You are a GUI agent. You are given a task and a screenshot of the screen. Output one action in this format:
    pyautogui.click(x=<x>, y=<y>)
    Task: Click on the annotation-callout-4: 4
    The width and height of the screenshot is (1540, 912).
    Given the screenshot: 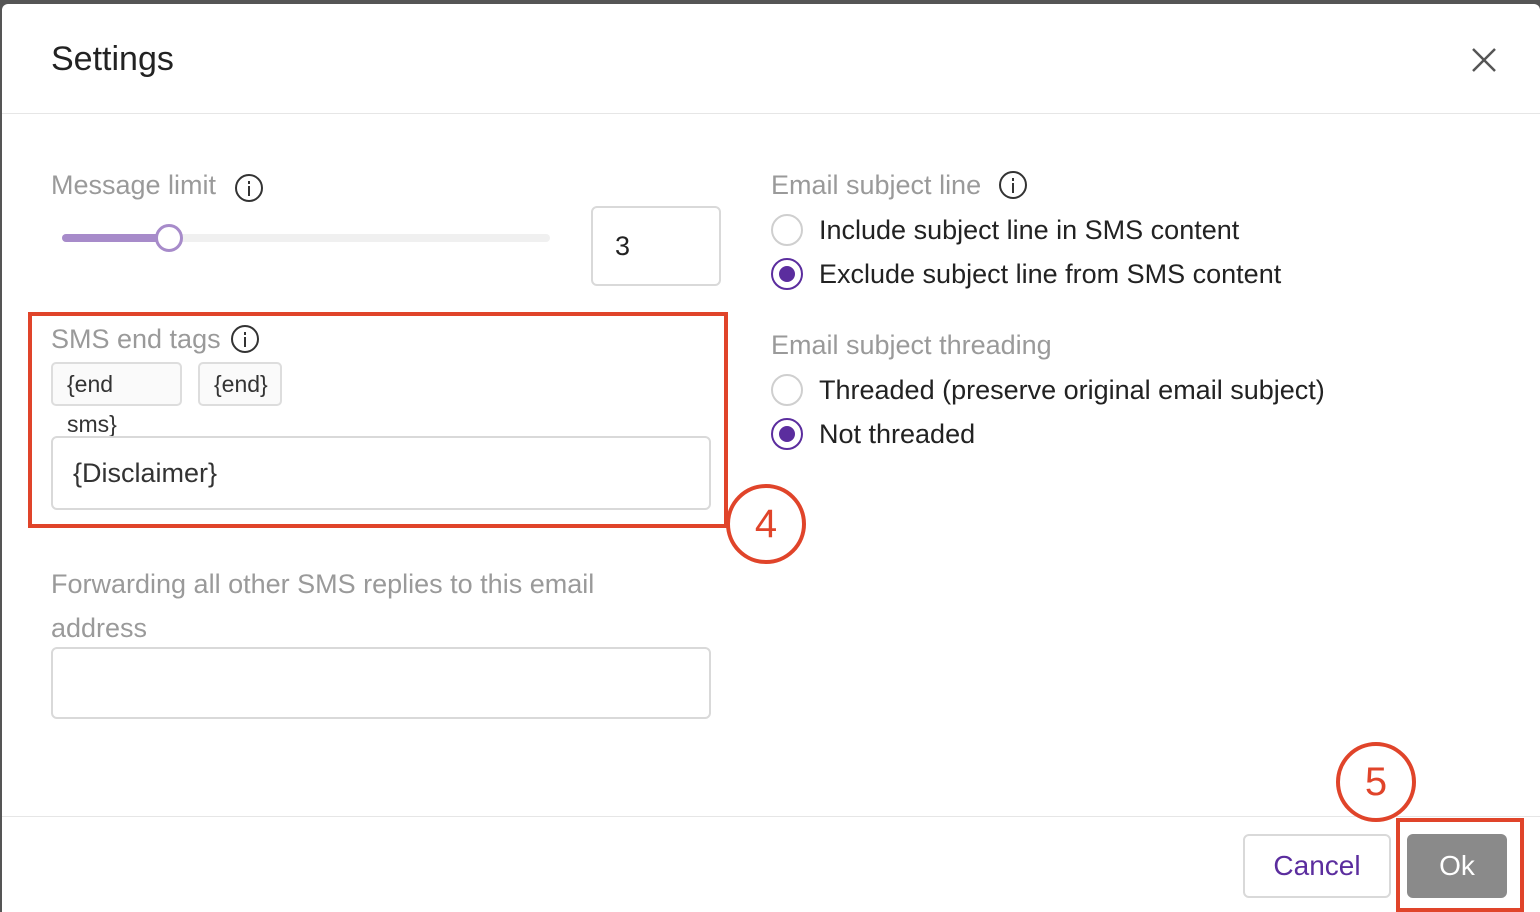 What is the action you would take?
    pyautogui.click(x=766, y=524)
    